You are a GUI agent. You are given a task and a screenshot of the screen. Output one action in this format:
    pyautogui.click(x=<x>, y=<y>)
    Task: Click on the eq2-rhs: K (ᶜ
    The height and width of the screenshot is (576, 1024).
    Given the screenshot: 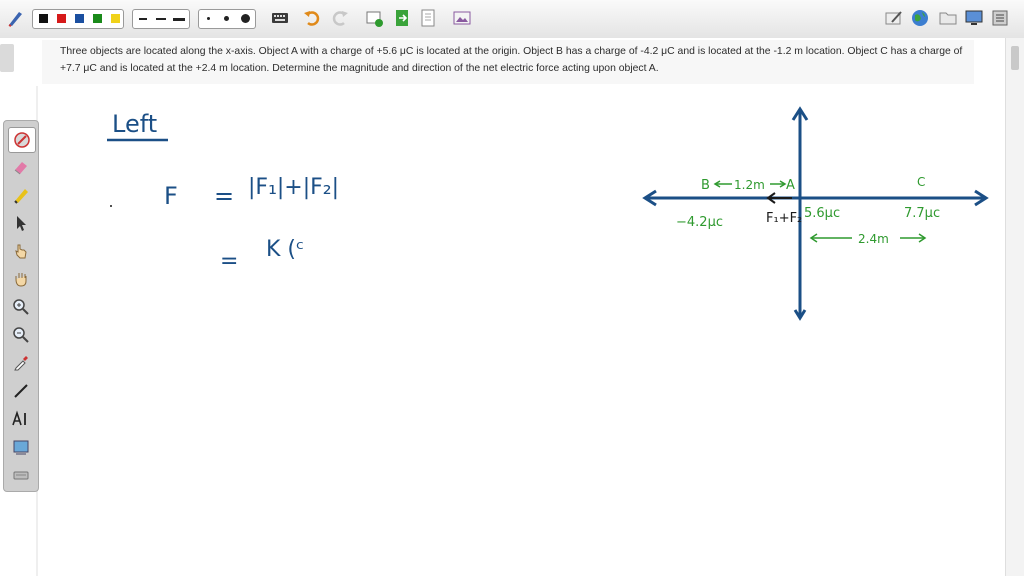 What is the action you would take?
    pyautogui.click(x=285, y=249)
    